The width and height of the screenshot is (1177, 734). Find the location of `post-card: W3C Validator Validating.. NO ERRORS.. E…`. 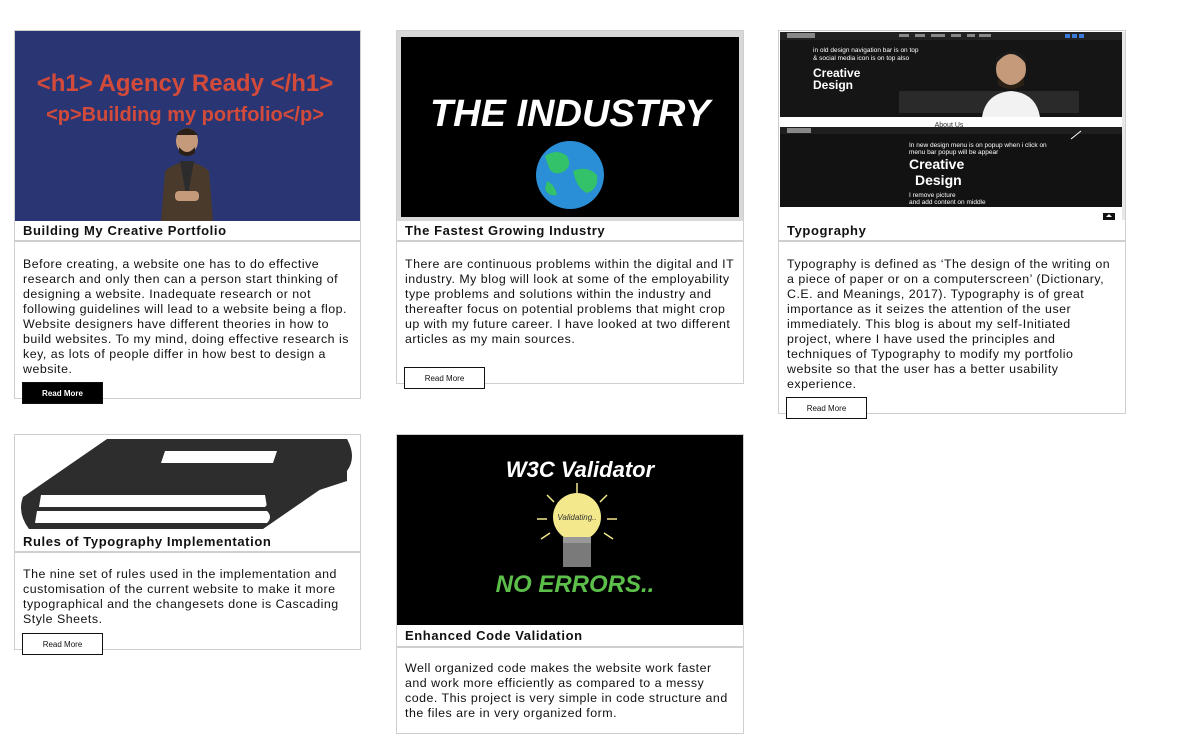

post-card: W3C Validator Validating.. NO ERRORS.. E… is located at coordinates (570, 584).